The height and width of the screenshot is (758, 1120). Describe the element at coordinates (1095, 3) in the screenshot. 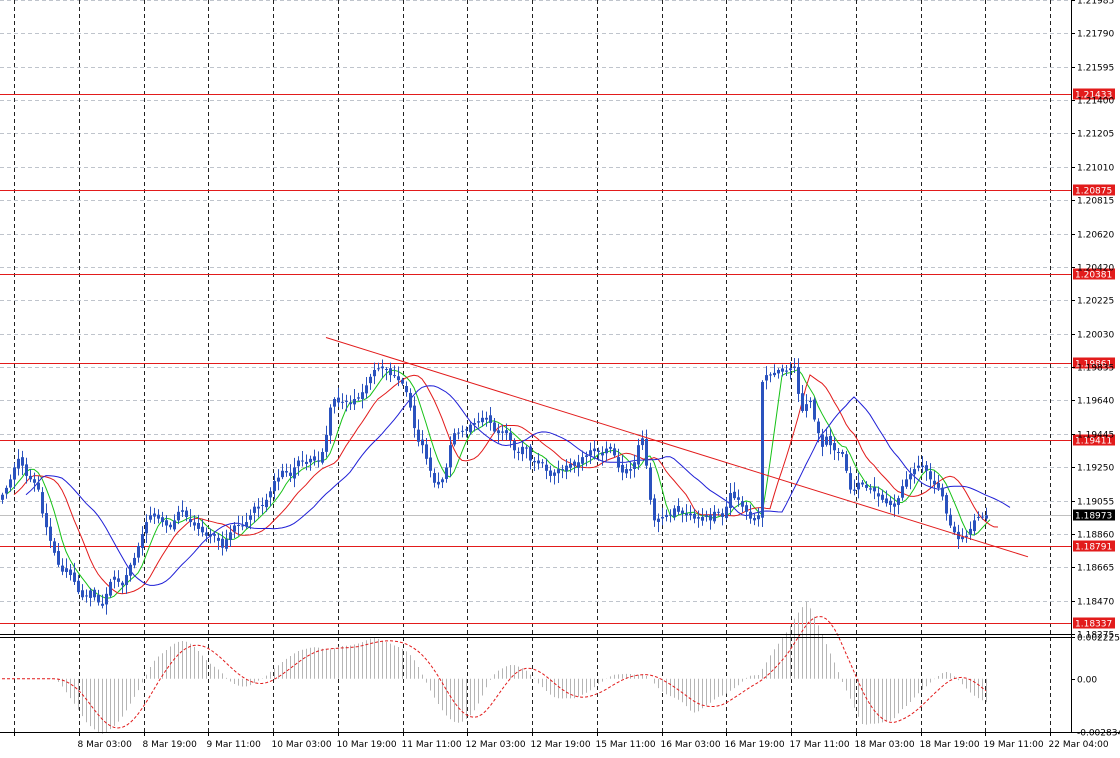

I see `price-tick-label: 1.21985` at that location.